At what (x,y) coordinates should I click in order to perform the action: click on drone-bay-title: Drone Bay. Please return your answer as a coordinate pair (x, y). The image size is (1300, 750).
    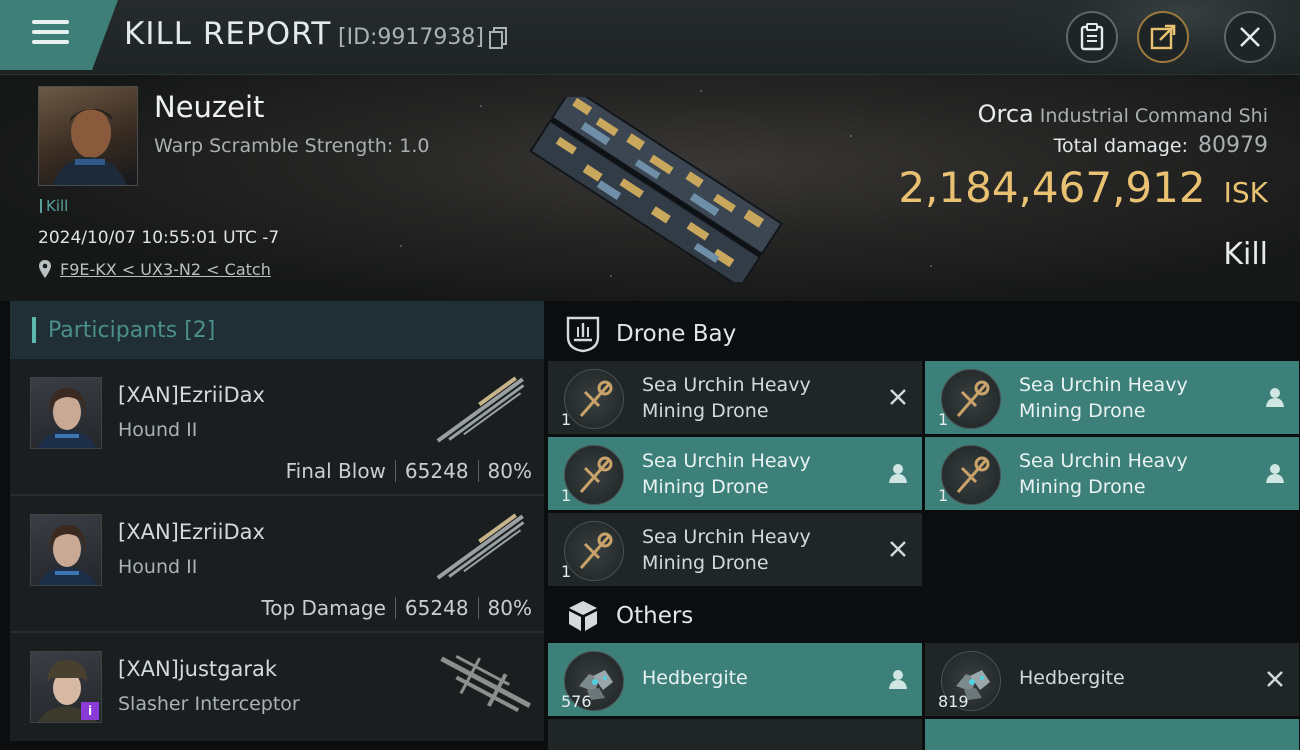
    Looking at the image, I should click on (676, 334).